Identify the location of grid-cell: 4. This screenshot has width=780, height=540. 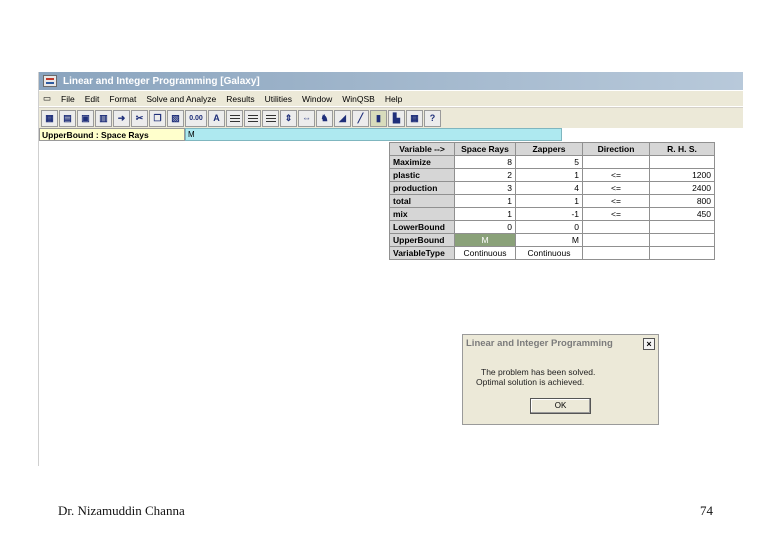
(549, 188).